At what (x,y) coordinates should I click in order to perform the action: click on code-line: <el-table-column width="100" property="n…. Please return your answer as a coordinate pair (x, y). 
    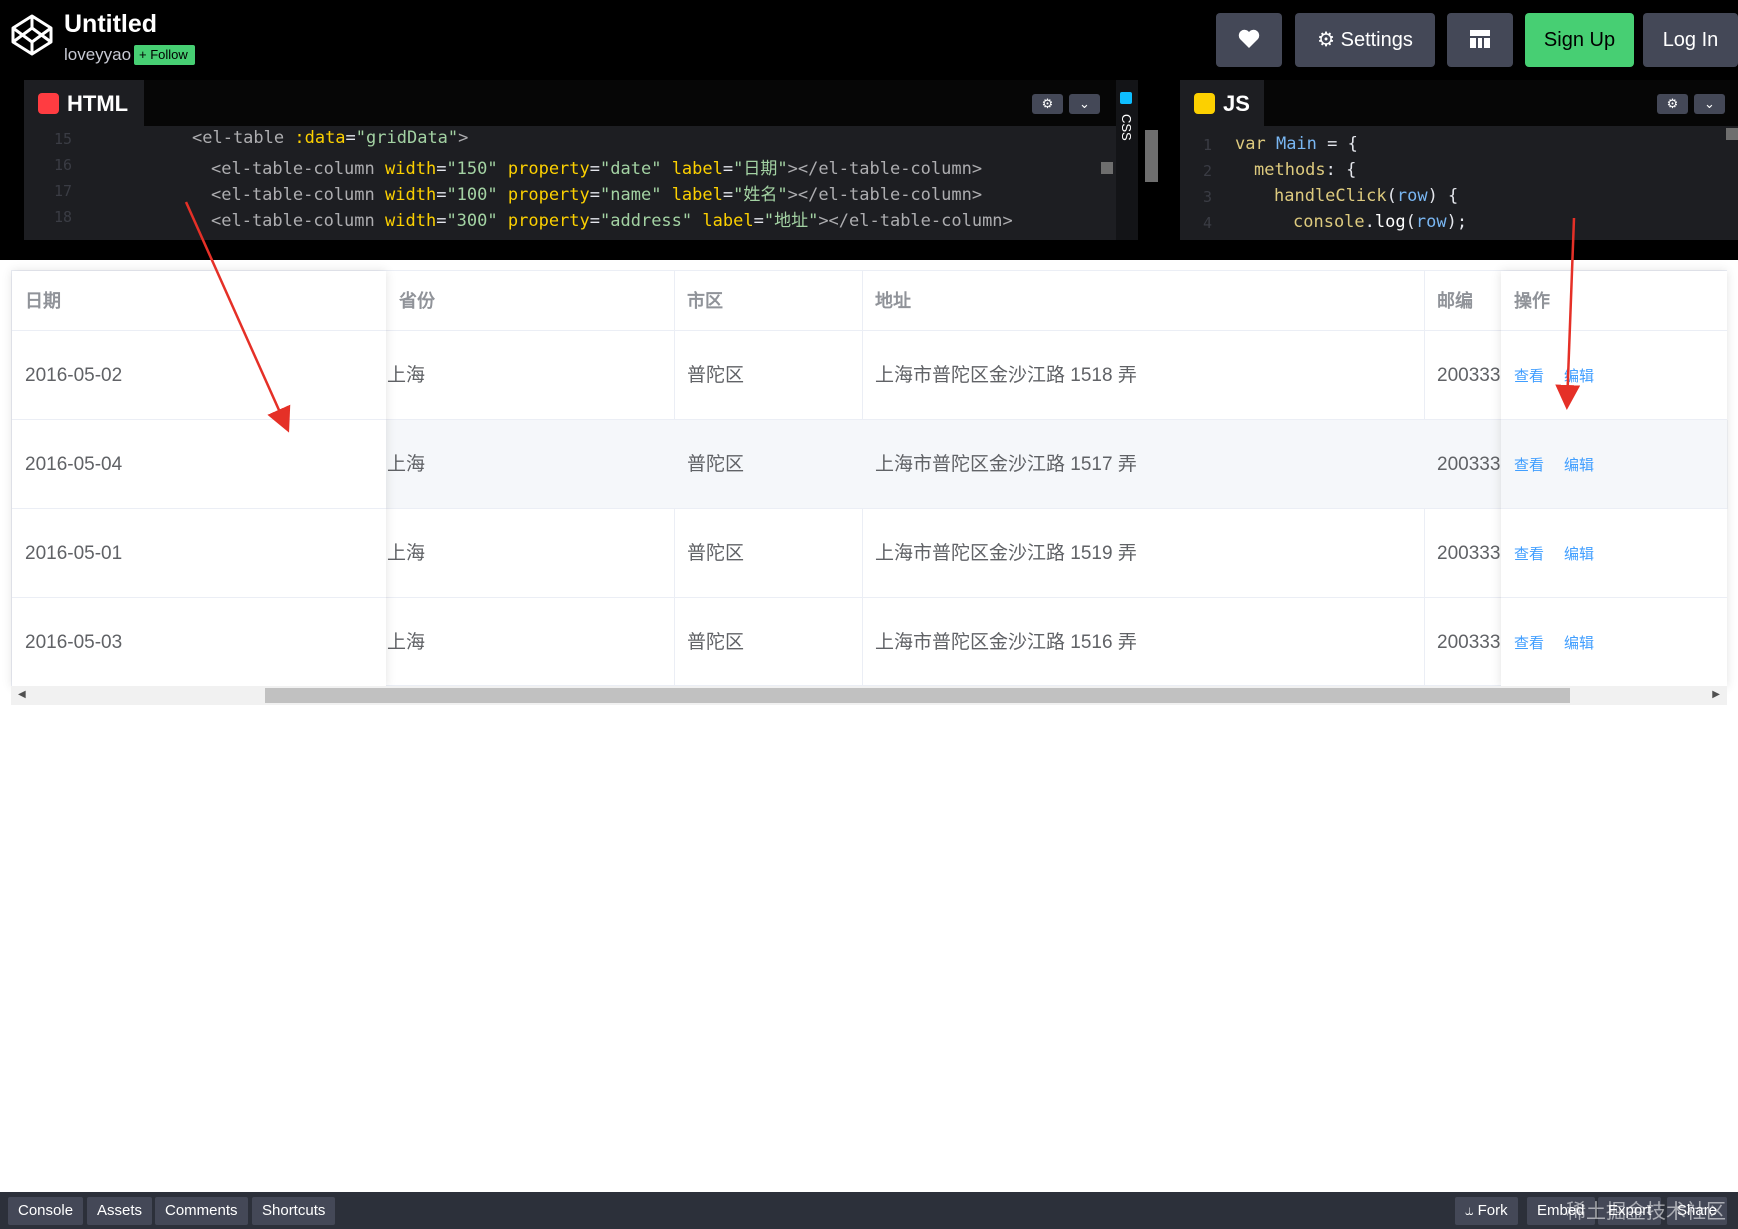
    Looking at the image, I should click on (597, 195).